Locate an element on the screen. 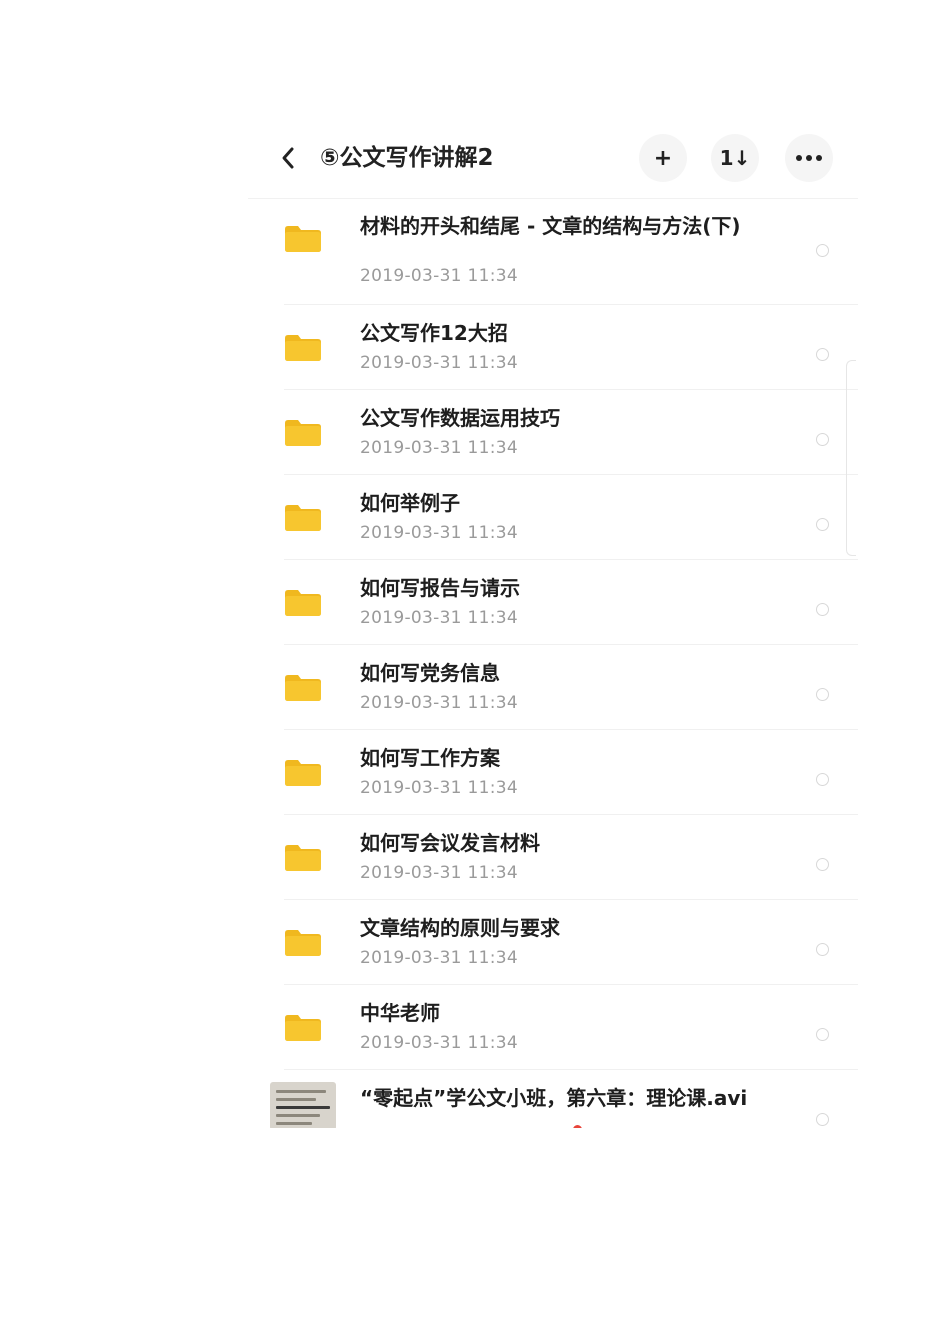 The width and height of the screenshot is (950, 1344). item-name: 公文写作数据运用技巧 is located at coordinates (460, 418).